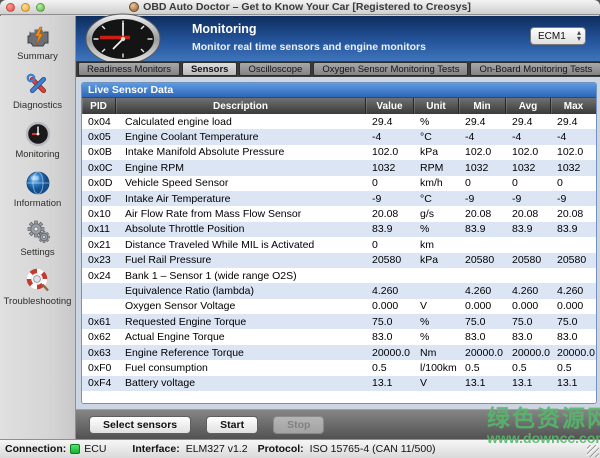  I want to click on sidebar-item-label: Information, so click(37, 203).